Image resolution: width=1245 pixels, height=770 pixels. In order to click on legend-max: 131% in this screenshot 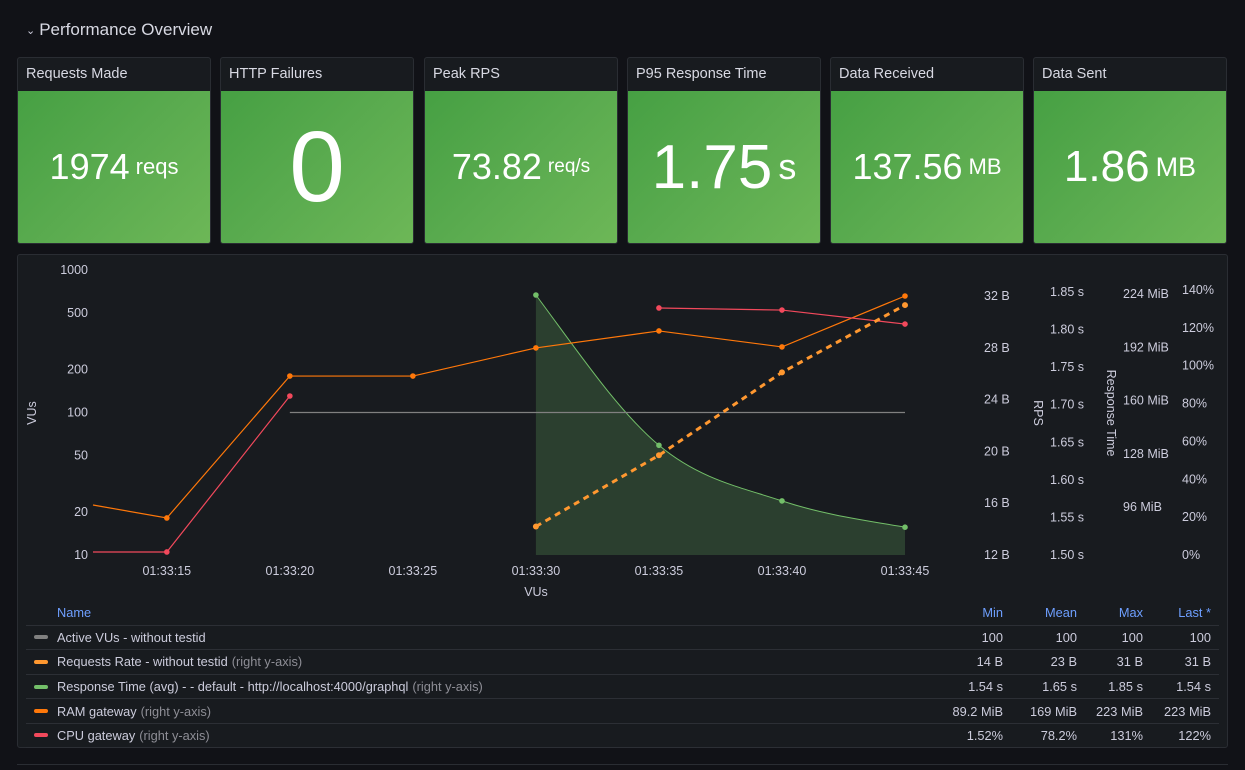, I will do `click(1126, 735)`.